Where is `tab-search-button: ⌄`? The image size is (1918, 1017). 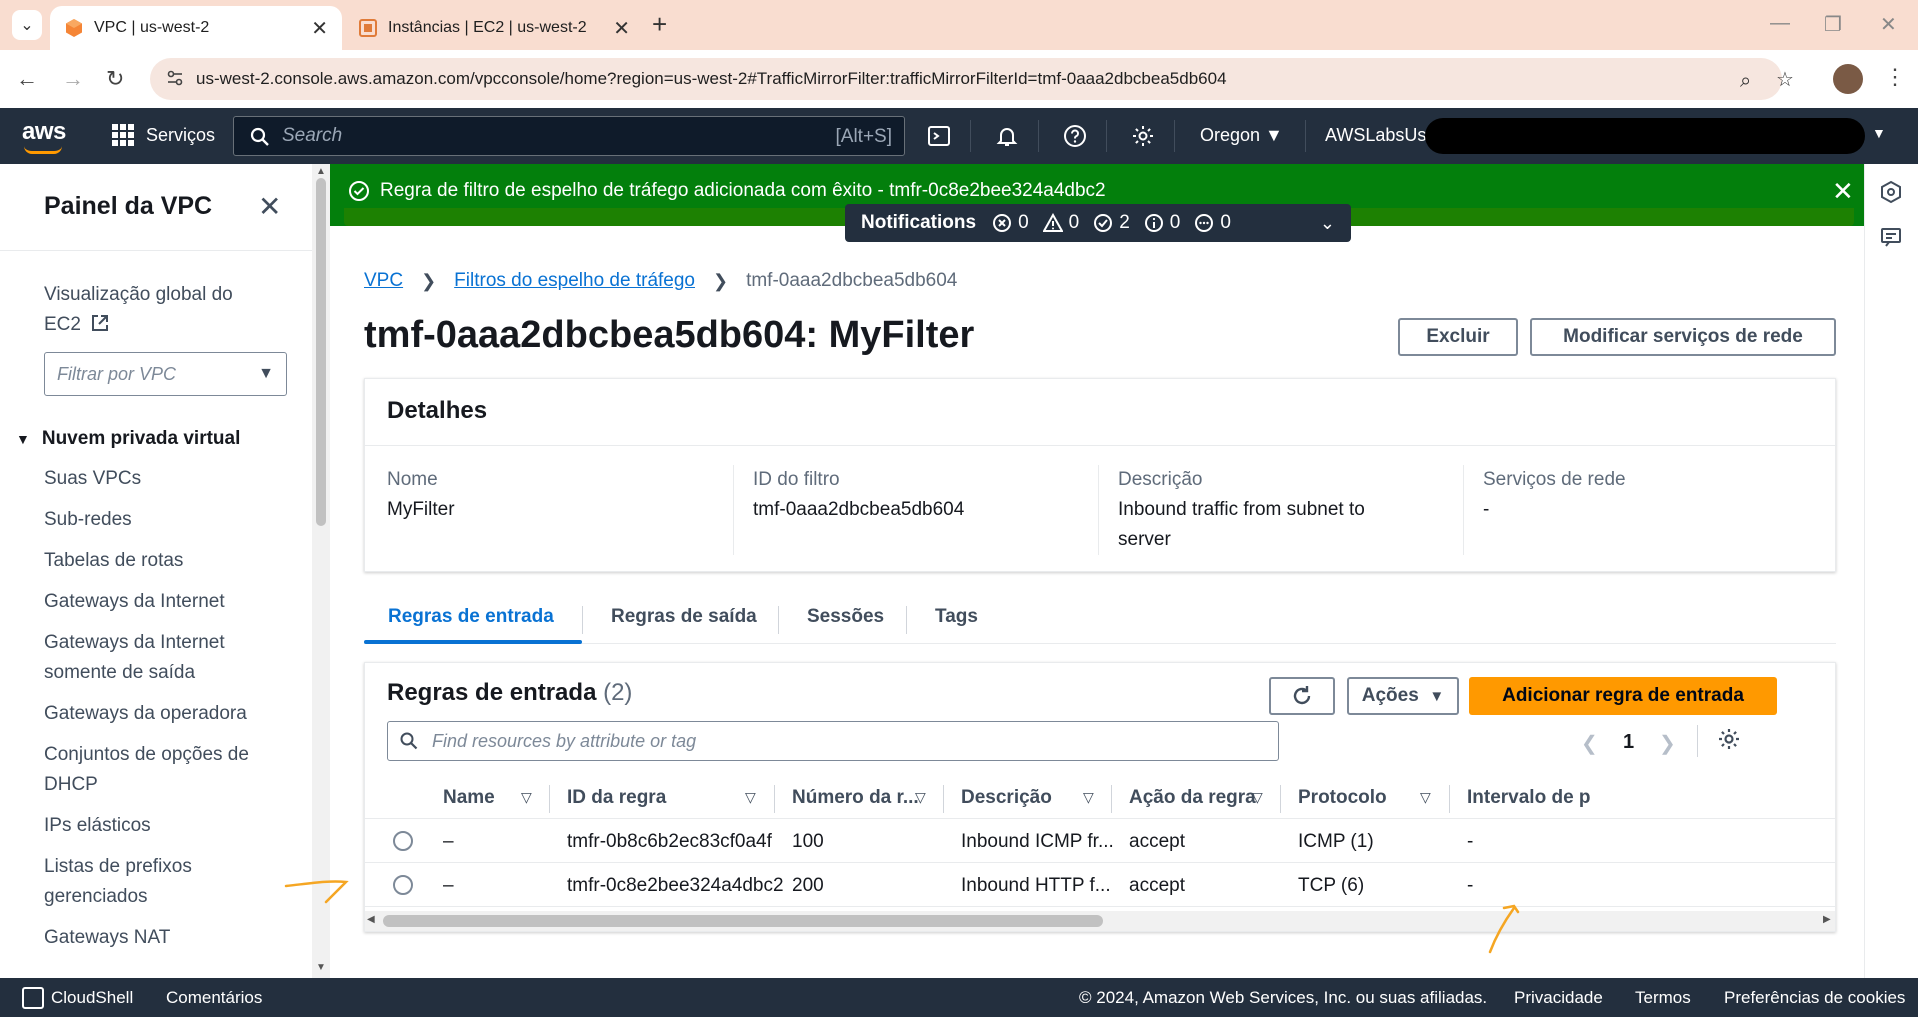
tab-search-button: ⌄ is located at coordinates (27, 25).